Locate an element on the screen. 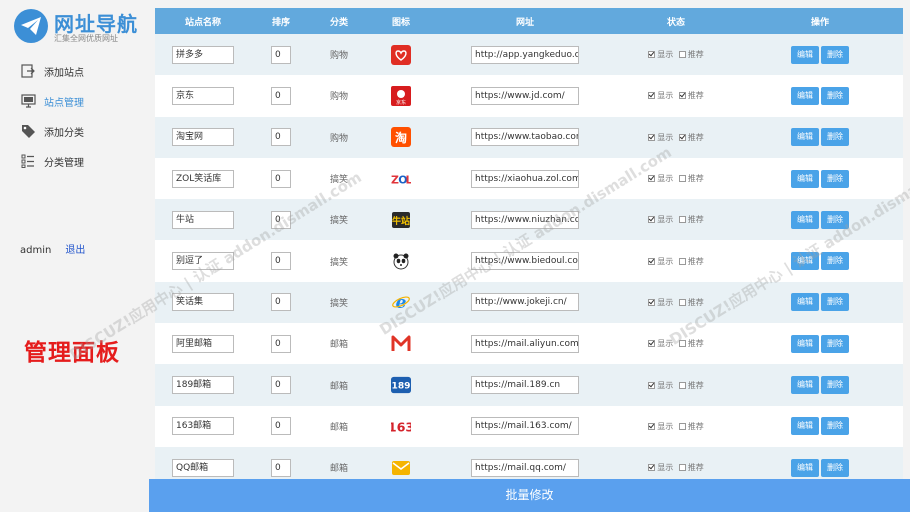 This screenshot has width=910, height=512. site-name-input: 京东 is located at coordinates (203, 95).